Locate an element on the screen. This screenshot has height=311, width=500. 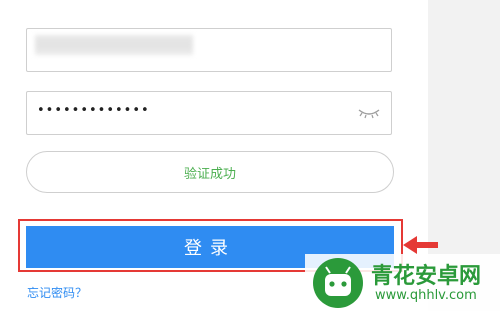
verify-status-text: 验证成功 is located at coordinates (209, 174).